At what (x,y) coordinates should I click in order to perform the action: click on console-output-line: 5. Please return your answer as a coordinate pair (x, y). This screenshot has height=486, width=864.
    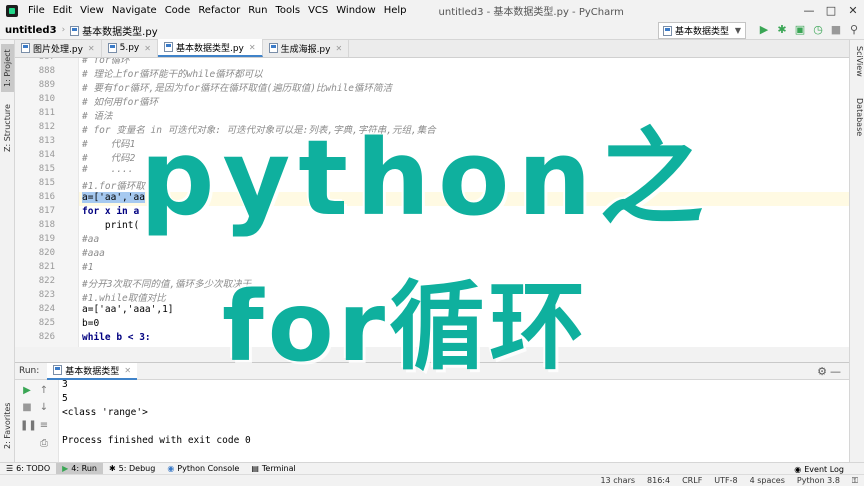
    Looking at the image, I should click on (65, 398).